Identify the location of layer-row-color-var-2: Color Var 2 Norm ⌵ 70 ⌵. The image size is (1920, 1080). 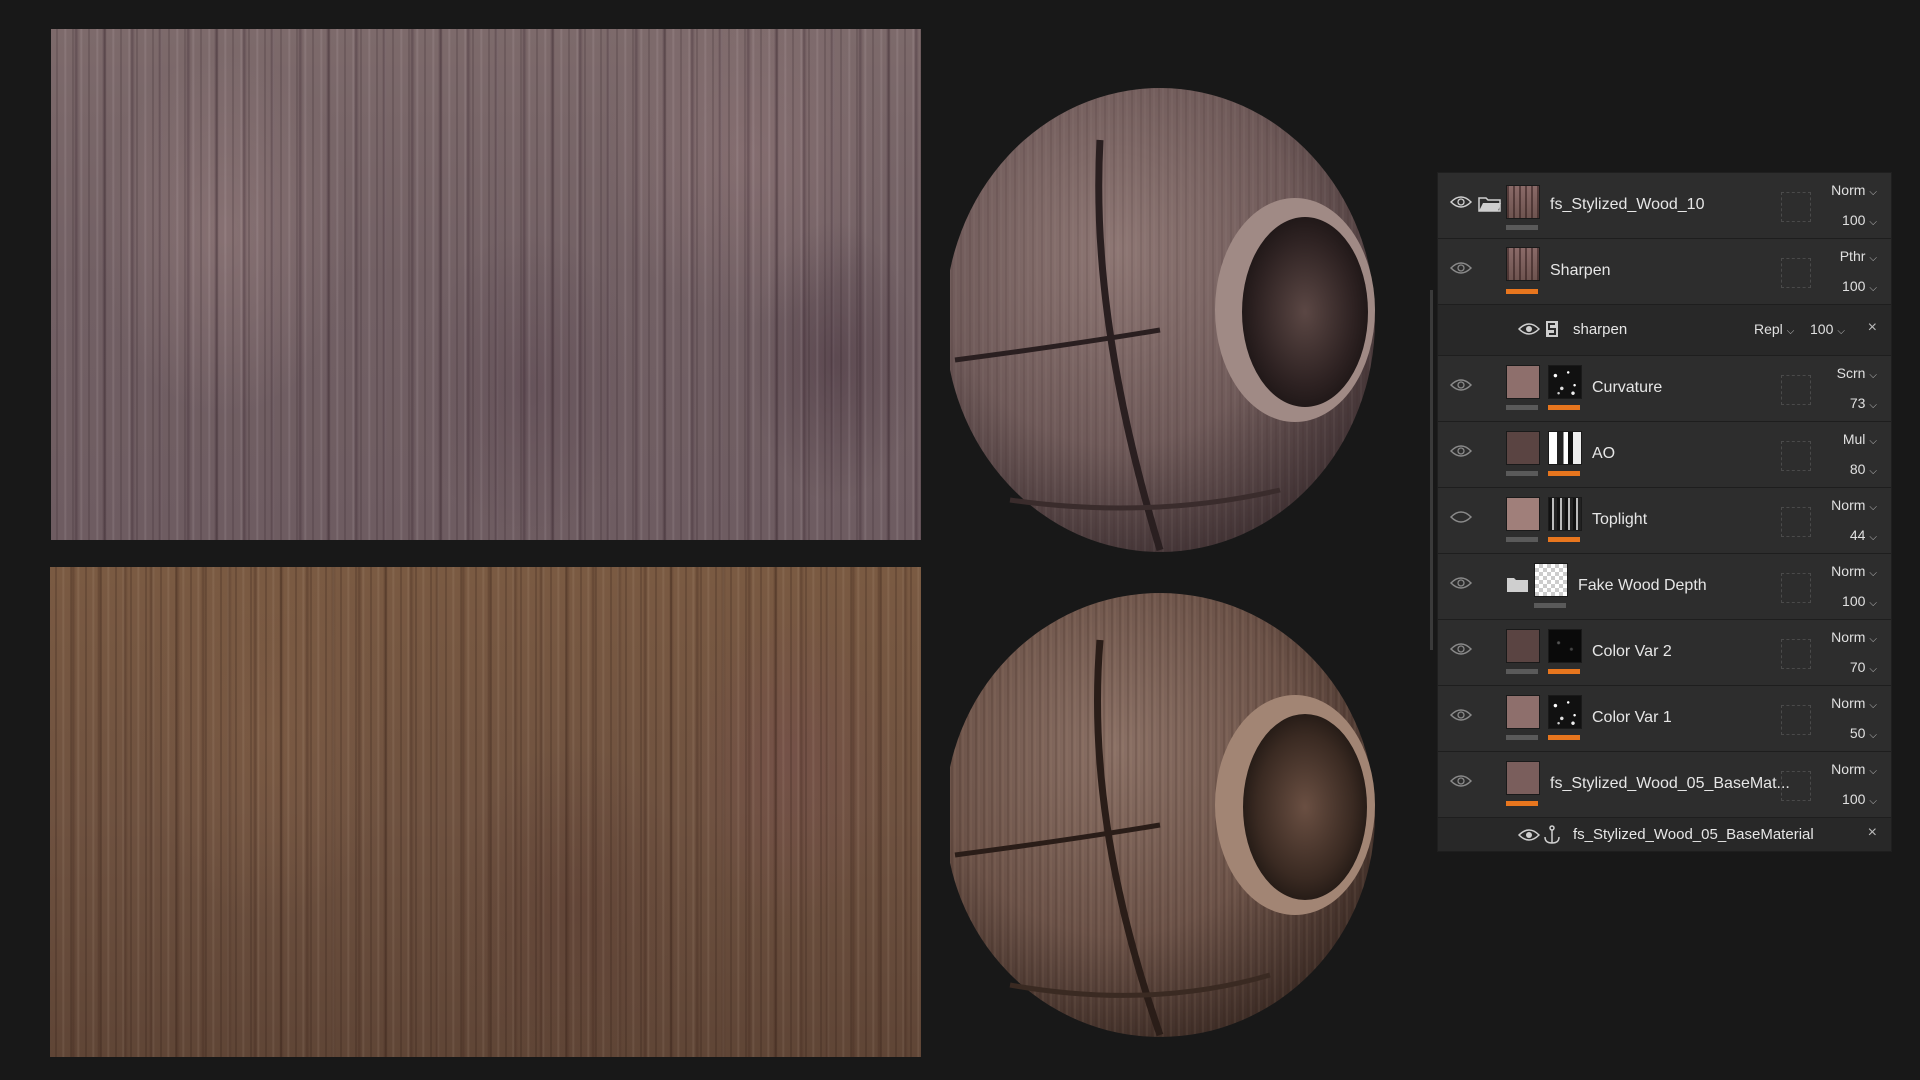
(1664, 653).